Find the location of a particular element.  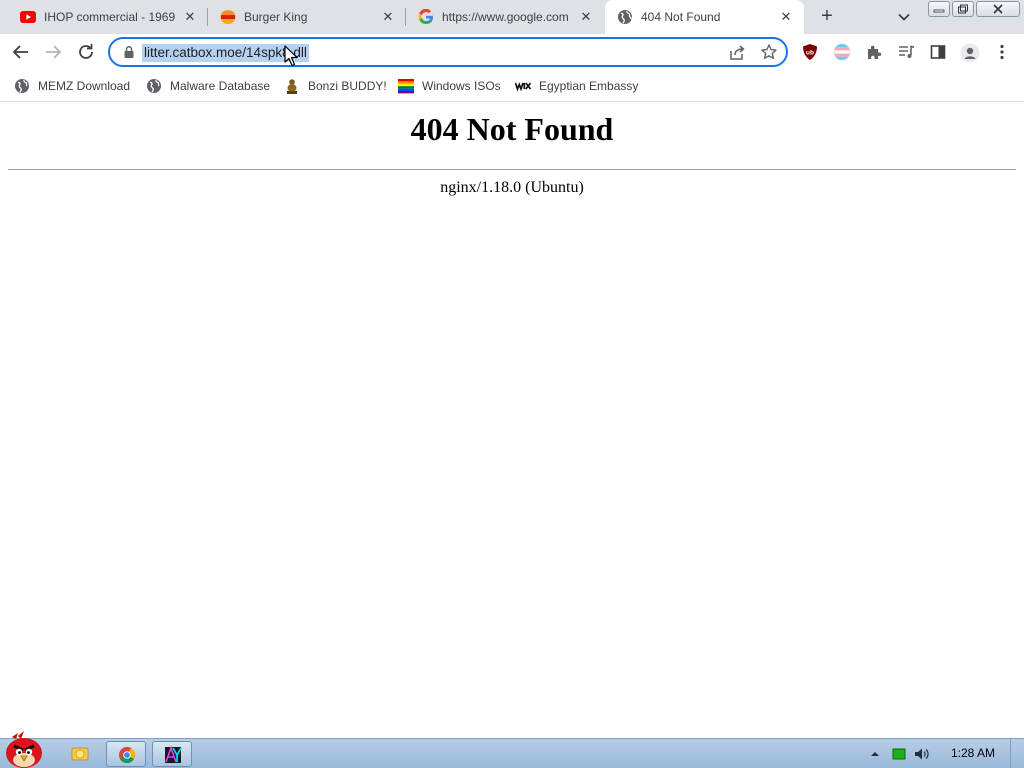

reload-button is located at coordinates (86, 52).